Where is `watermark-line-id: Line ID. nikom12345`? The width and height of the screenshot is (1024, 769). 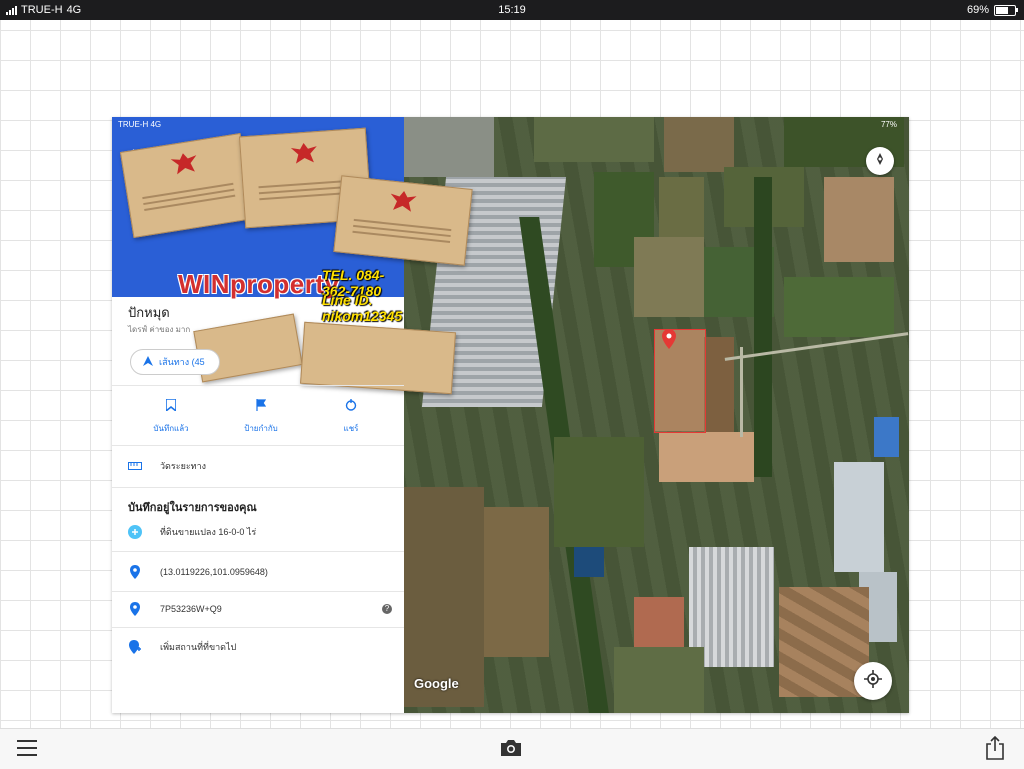
watermark-line-id: Line ID. nikom12345 is located at coordinates (362, 308).